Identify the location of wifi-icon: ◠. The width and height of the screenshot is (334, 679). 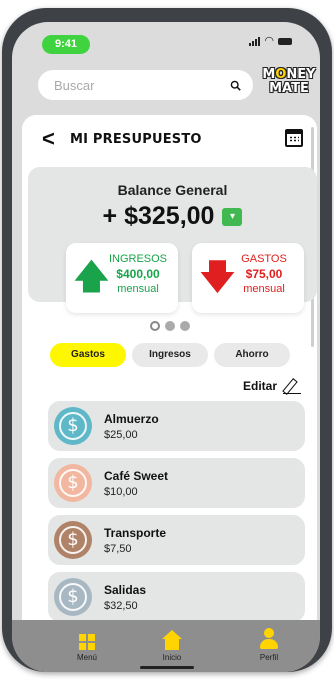
(269, 41).